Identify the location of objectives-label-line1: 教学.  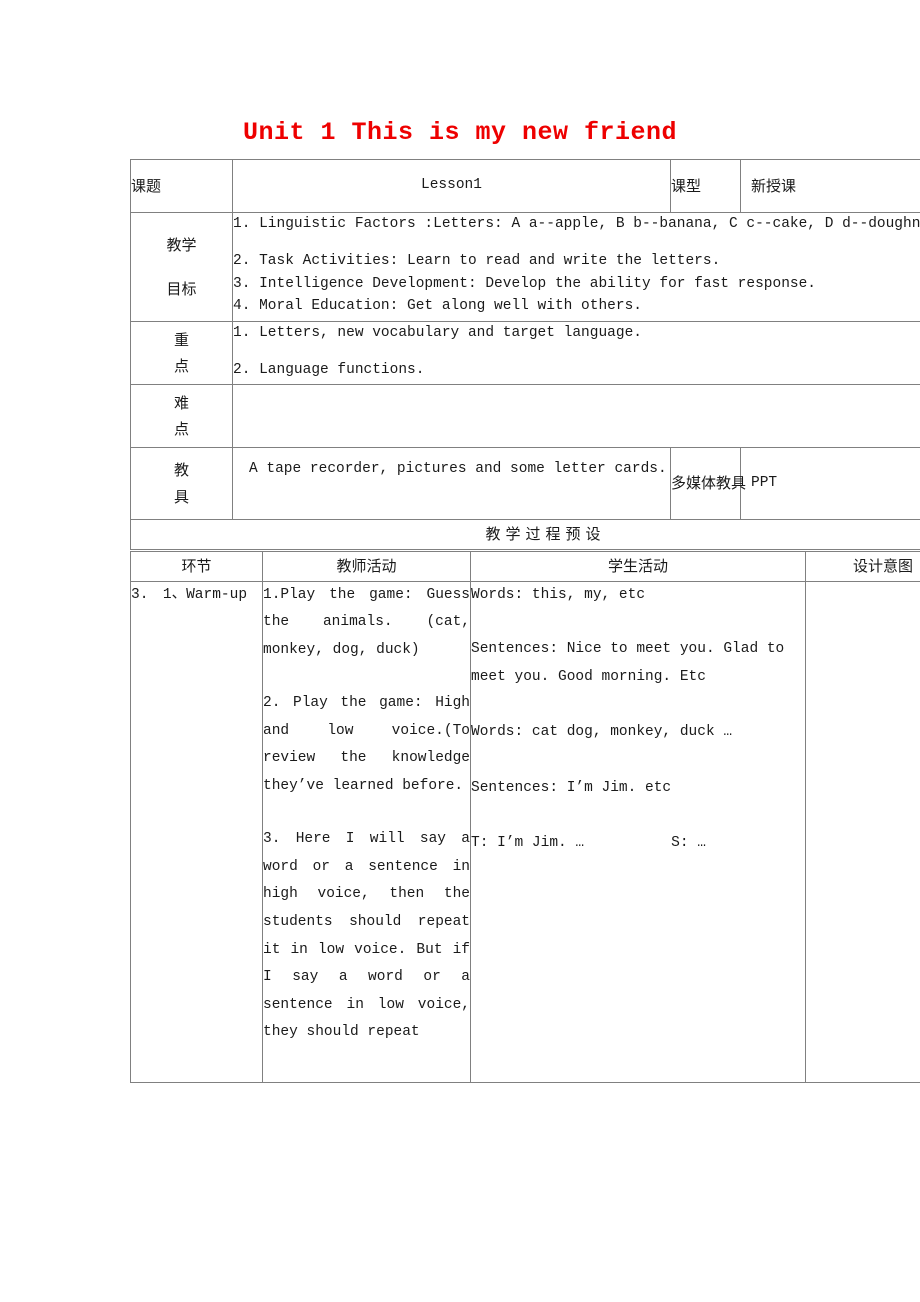
(181, 244).